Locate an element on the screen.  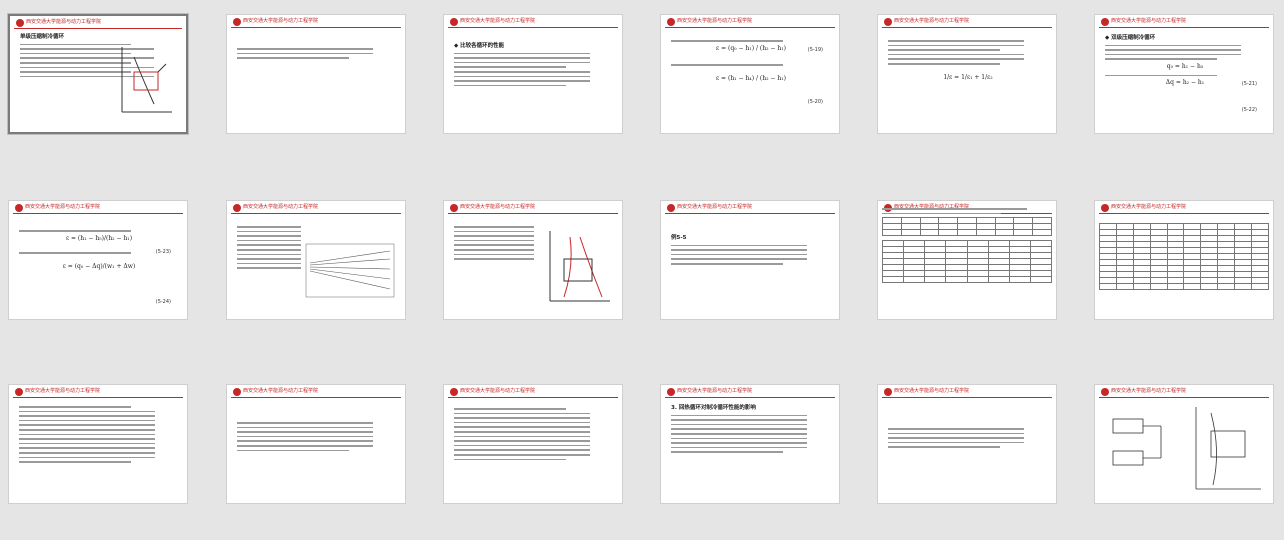
slide-thumbnail-16: 西安交通大学能源与动力工程学院 3. 回热循环对制冷循环性能的影响 is located at coordinates (750, 444).